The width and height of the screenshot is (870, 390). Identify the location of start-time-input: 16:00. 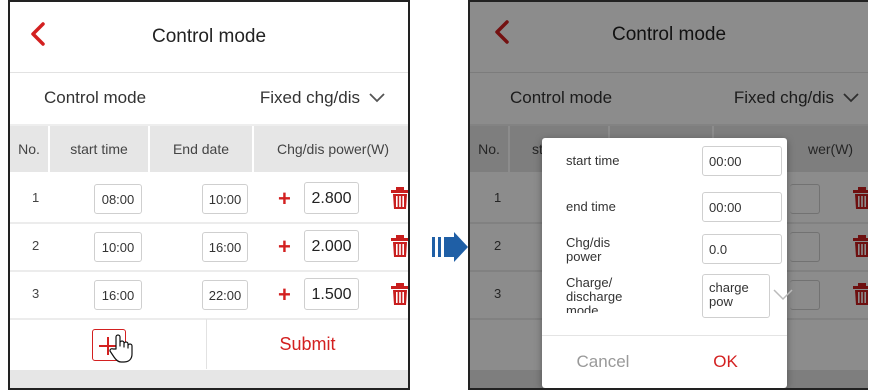
(118, 295).